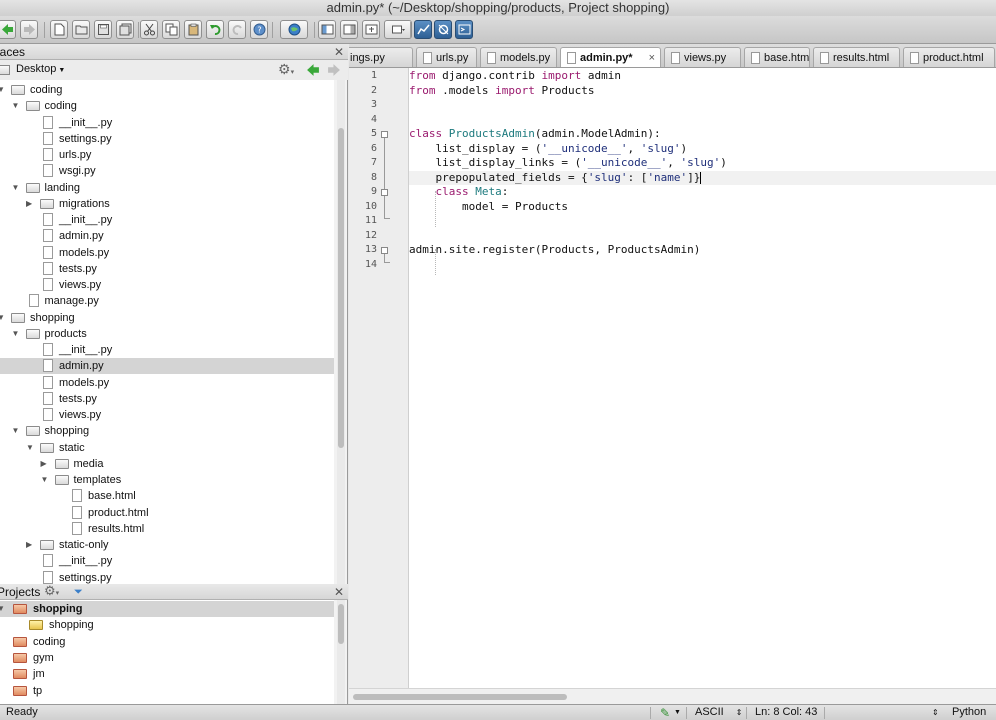  What do you see at coordinates (167, 334) in the screenshot?
I see `tree-item: ▼ products` at bounding box center [167, 334].